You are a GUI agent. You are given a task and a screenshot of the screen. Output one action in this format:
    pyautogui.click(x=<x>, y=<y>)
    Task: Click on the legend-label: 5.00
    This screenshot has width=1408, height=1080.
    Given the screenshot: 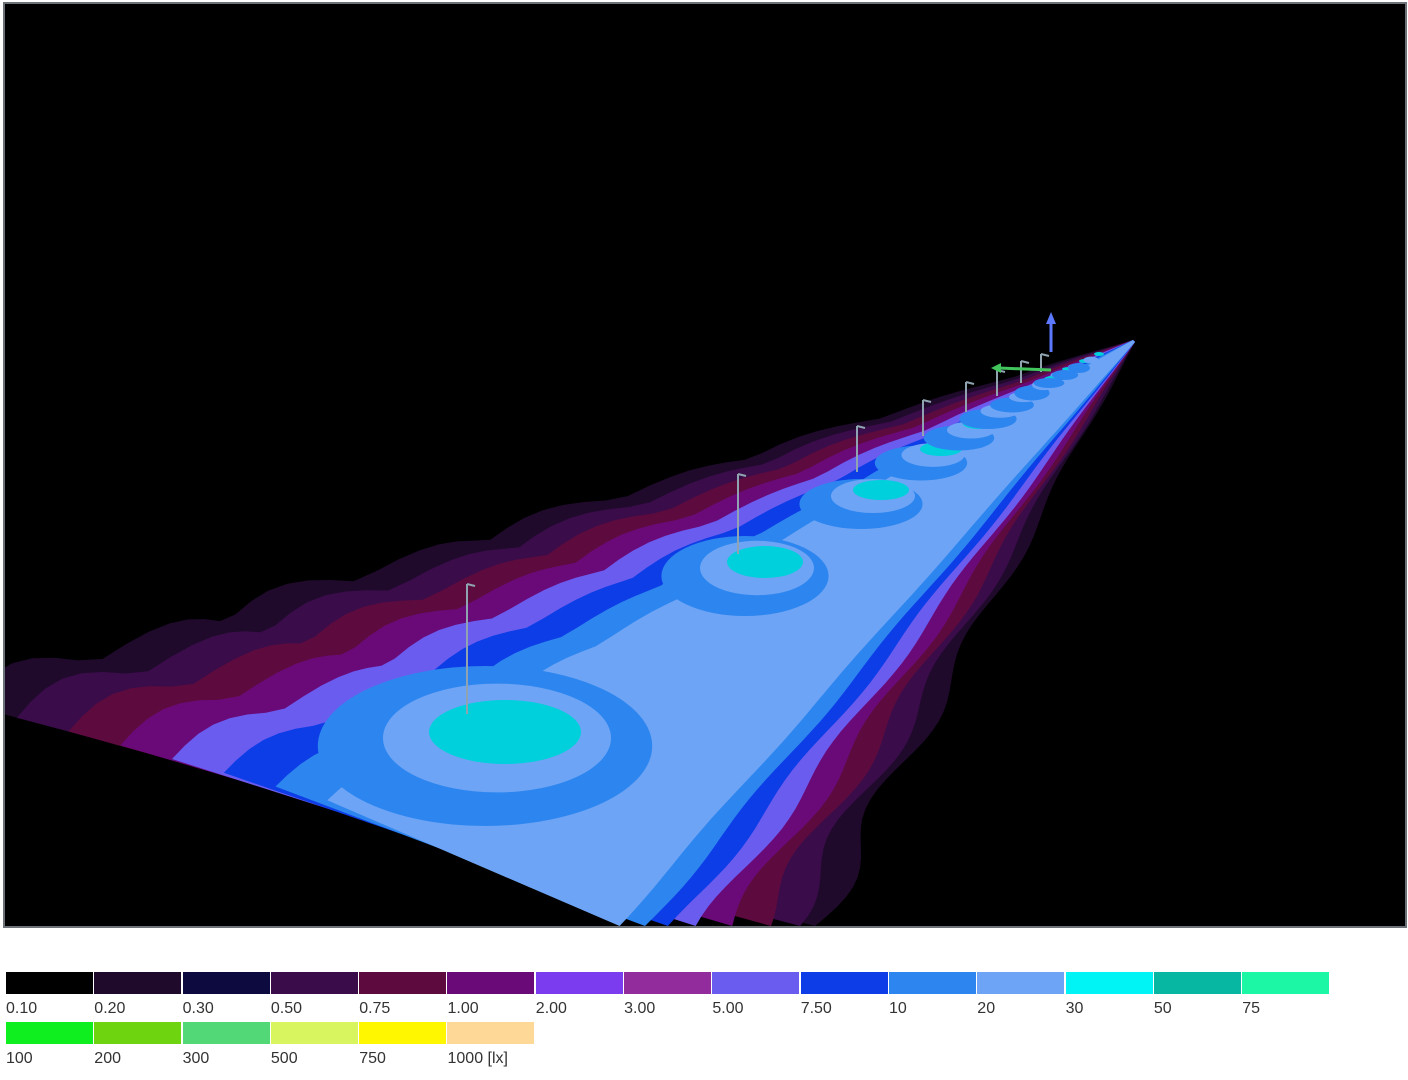 What is the action you would take?
    pyautogui.click(x=728, y=1008)
    